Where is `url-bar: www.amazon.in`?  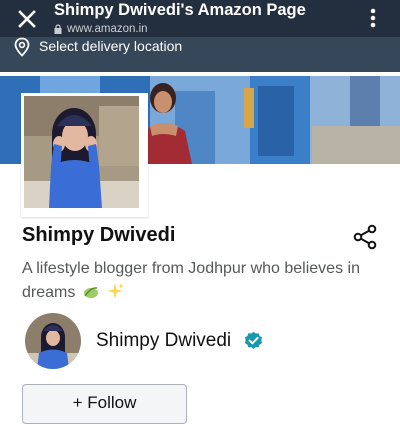
url-bar: www.amazon.in is located at coordinates (101, 29).